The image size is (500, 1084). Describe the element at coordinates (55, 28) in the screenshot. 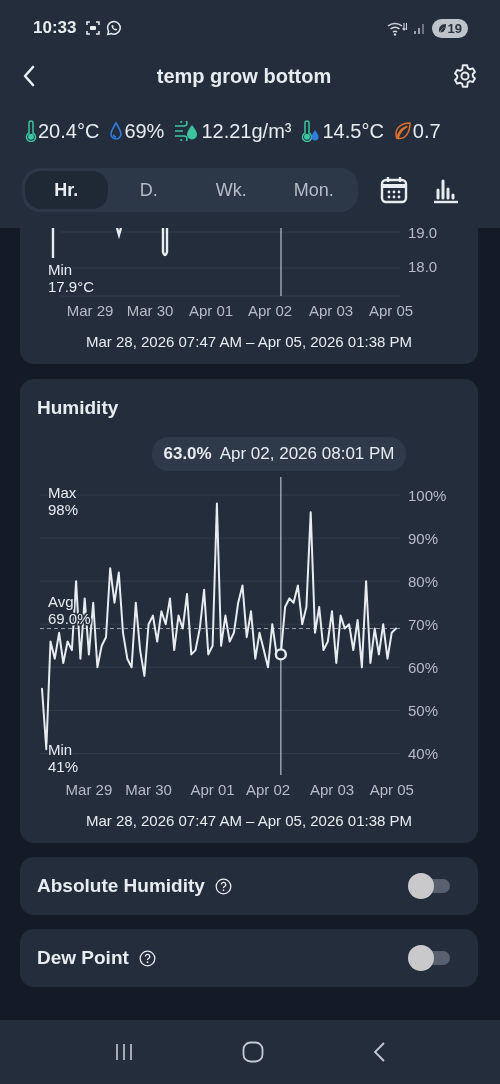

I see `status-time: 10:33` at that location.